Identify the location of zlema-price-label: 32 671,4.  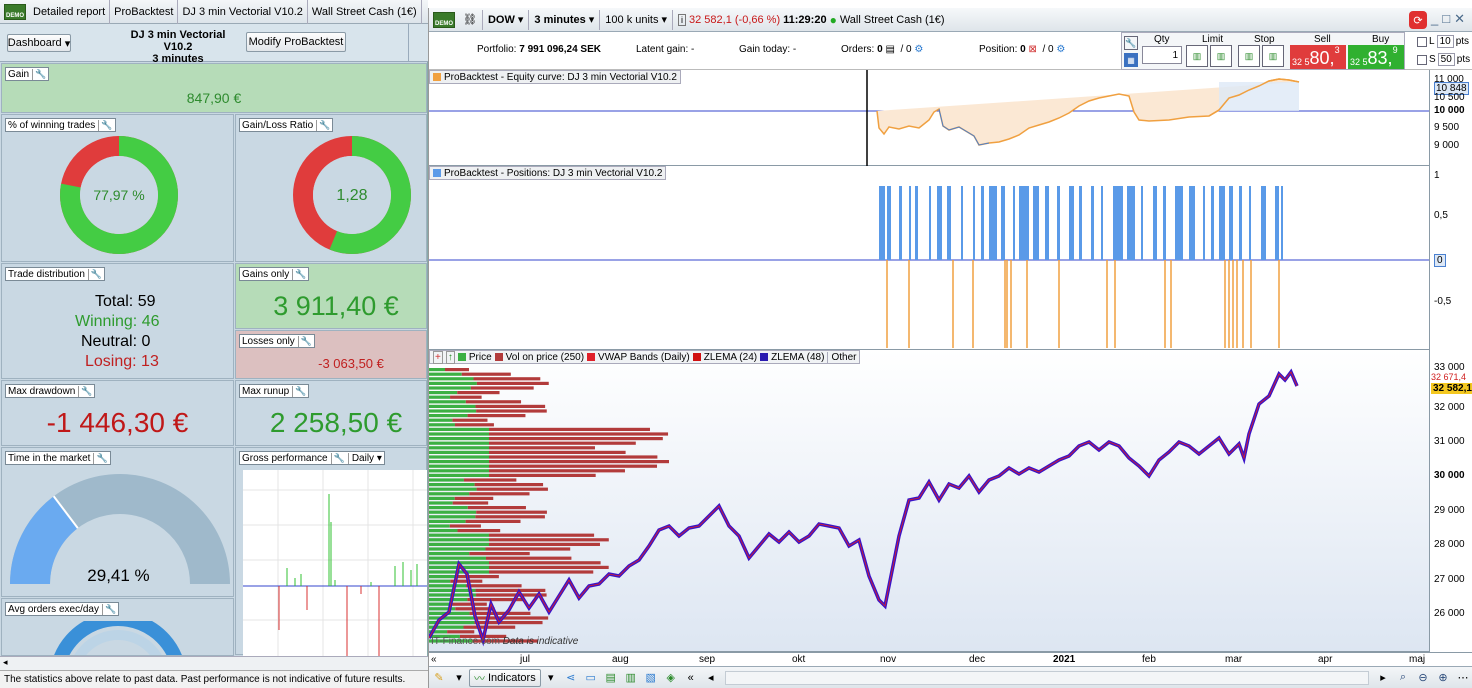
(1449, 377).